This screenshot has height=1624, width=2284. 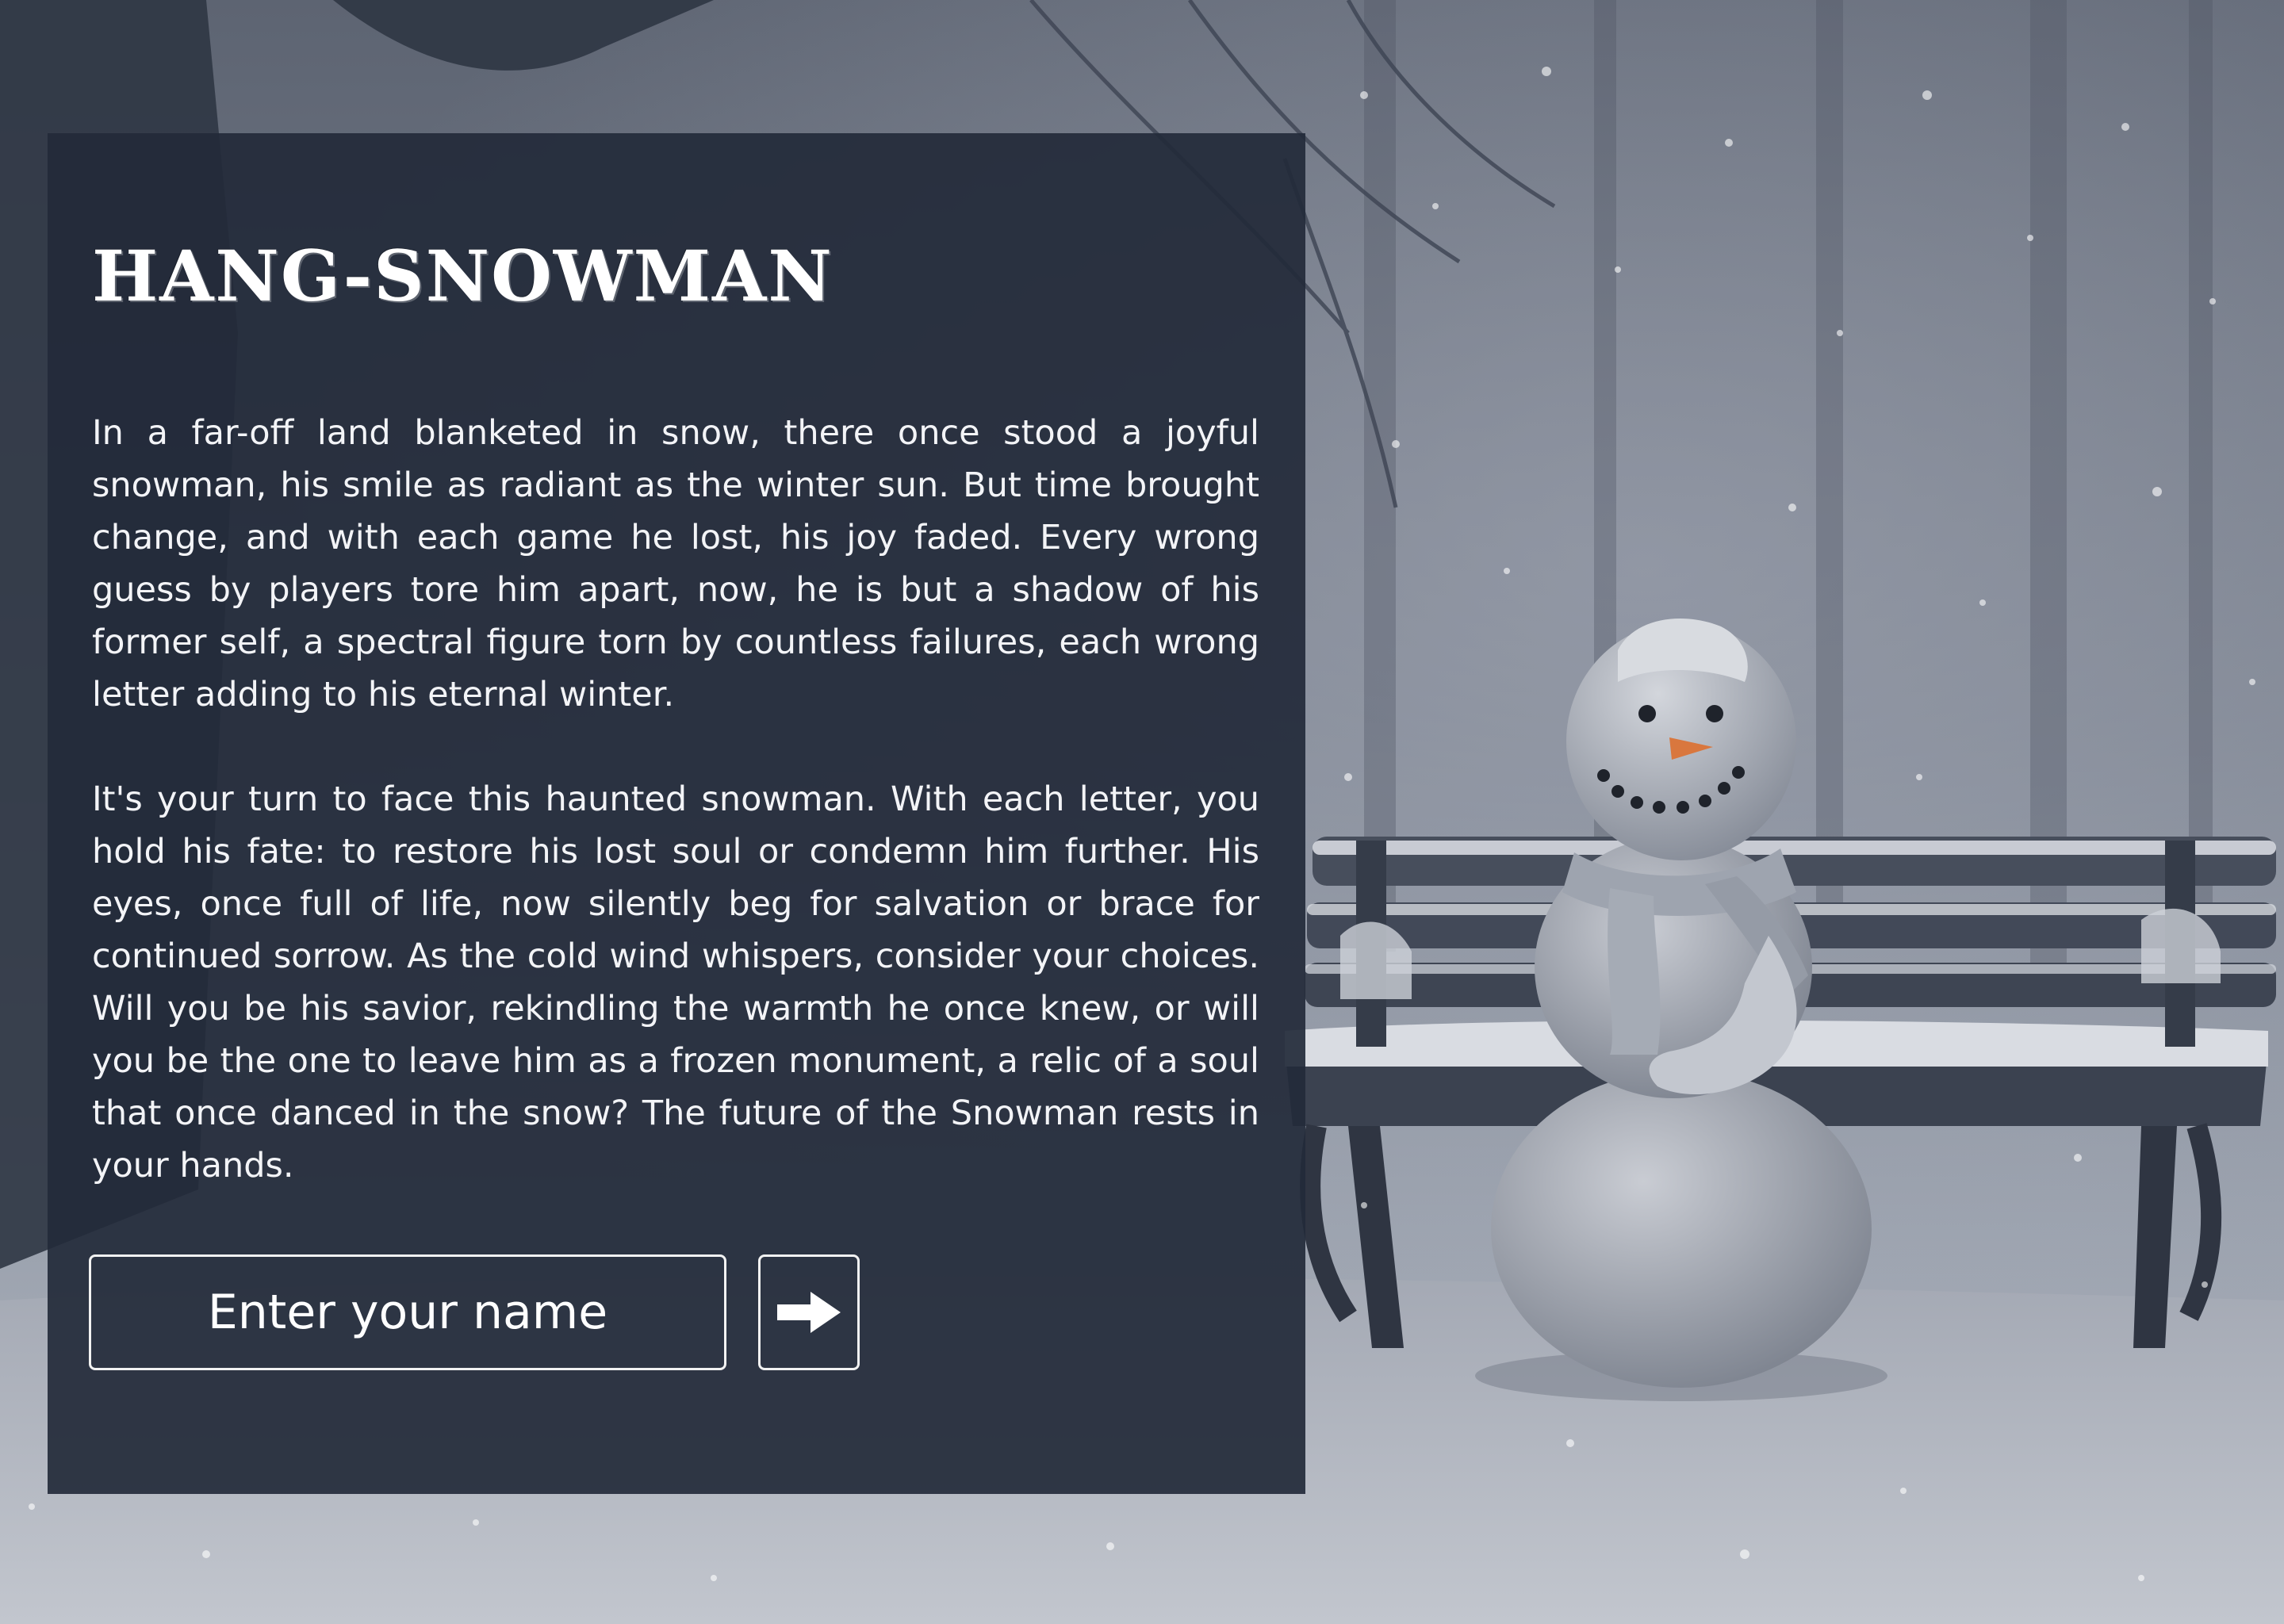 I want to click on submit-name-button, so click(x=809, y=1312).